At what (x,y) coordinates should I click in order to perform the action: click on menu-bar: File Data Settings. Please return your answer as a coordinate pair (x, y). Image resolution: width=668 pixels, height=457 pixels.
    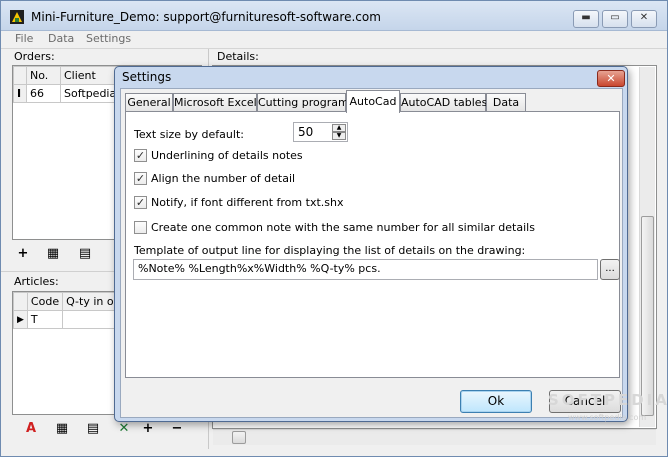
    Looking at the image, I should click on (334, 39).